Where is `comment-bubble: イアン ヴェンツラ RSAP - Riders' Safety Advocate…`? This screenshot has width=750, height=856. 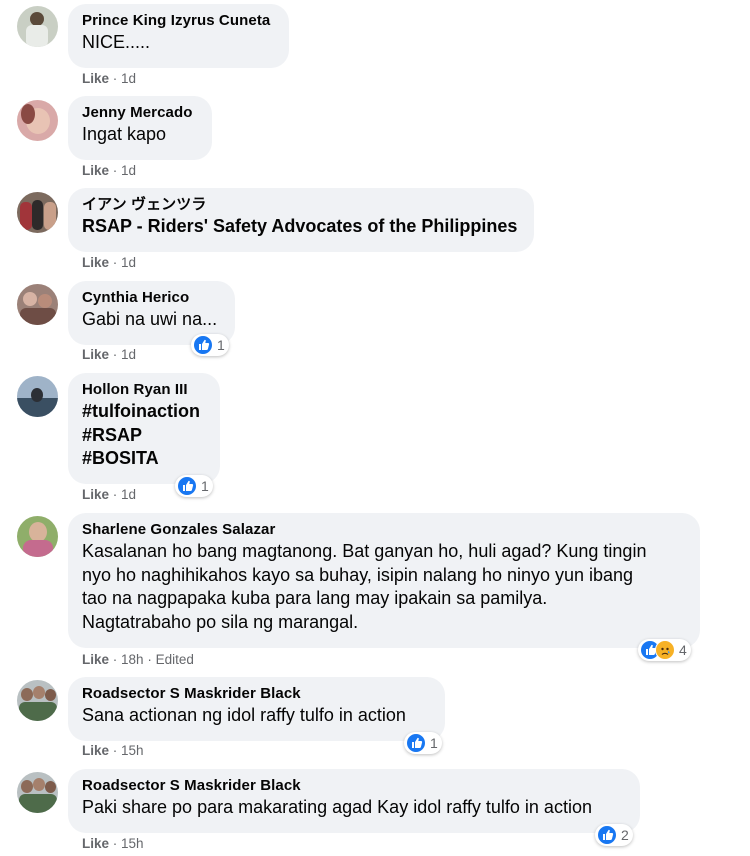 comment-bubble: イアン ヴェンツラ RSAP - Riders' Safety Advocate… is located at coordinates (301, 220).